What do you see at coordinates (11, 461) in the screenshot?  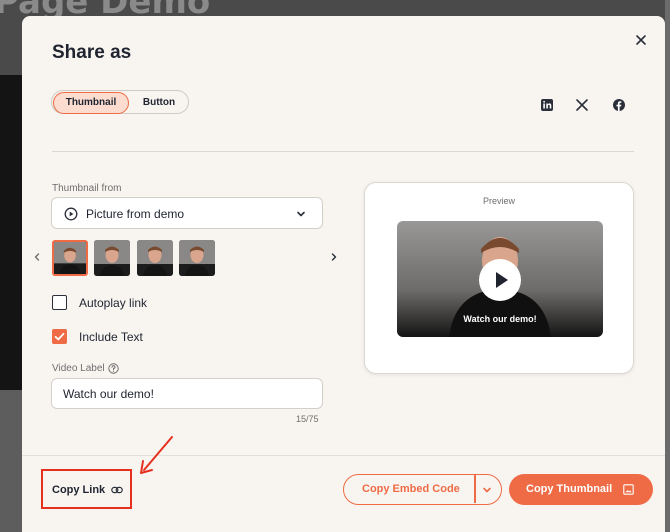 I see `background-panel` at bounding box center [11, 461].